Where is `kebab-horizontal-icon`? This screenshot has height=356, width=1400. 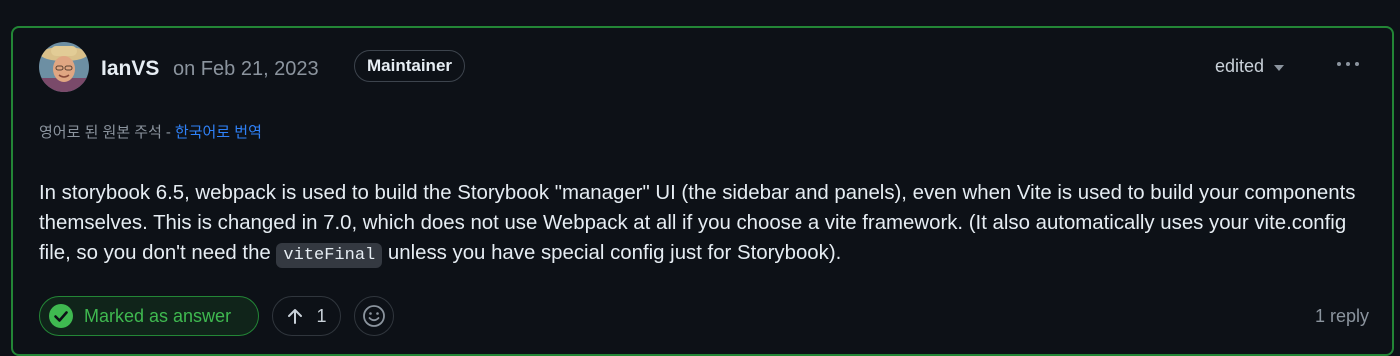 kebab-horizontal-icon is located at coordinates (1348, 64).